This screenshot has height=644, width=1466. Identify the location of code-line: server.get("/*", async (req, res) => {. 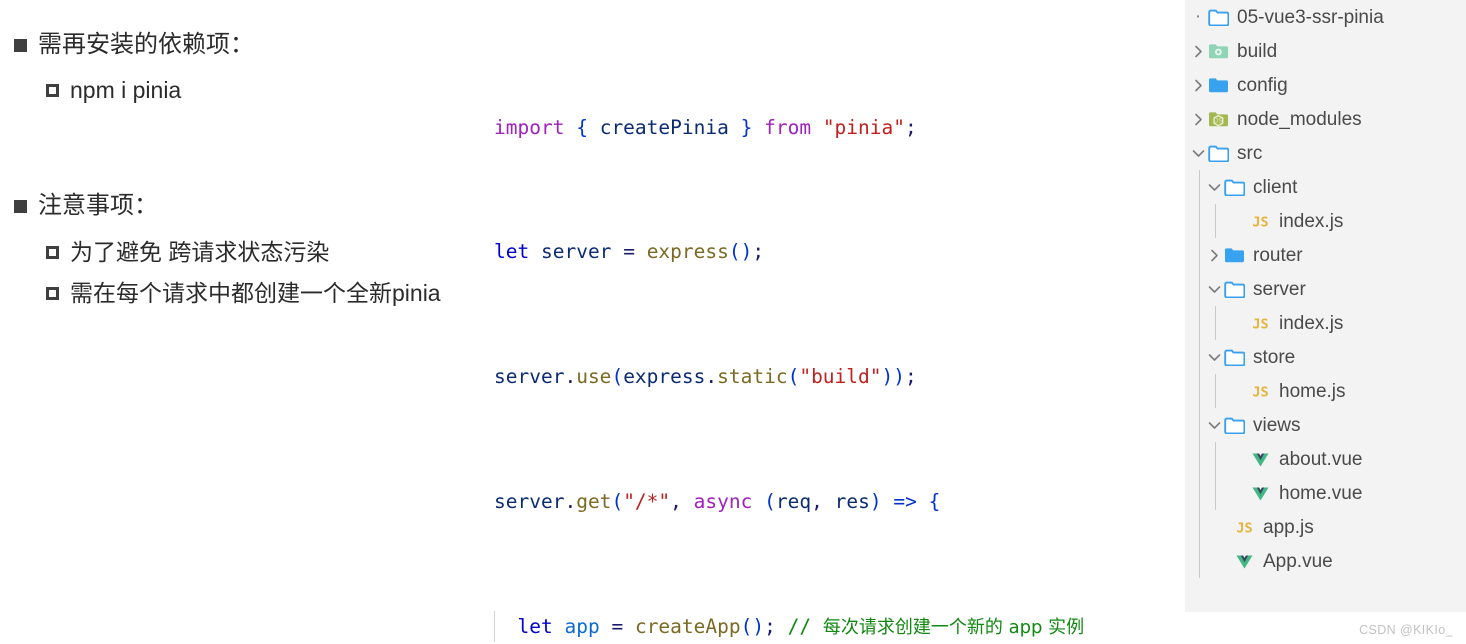
(717, 501).